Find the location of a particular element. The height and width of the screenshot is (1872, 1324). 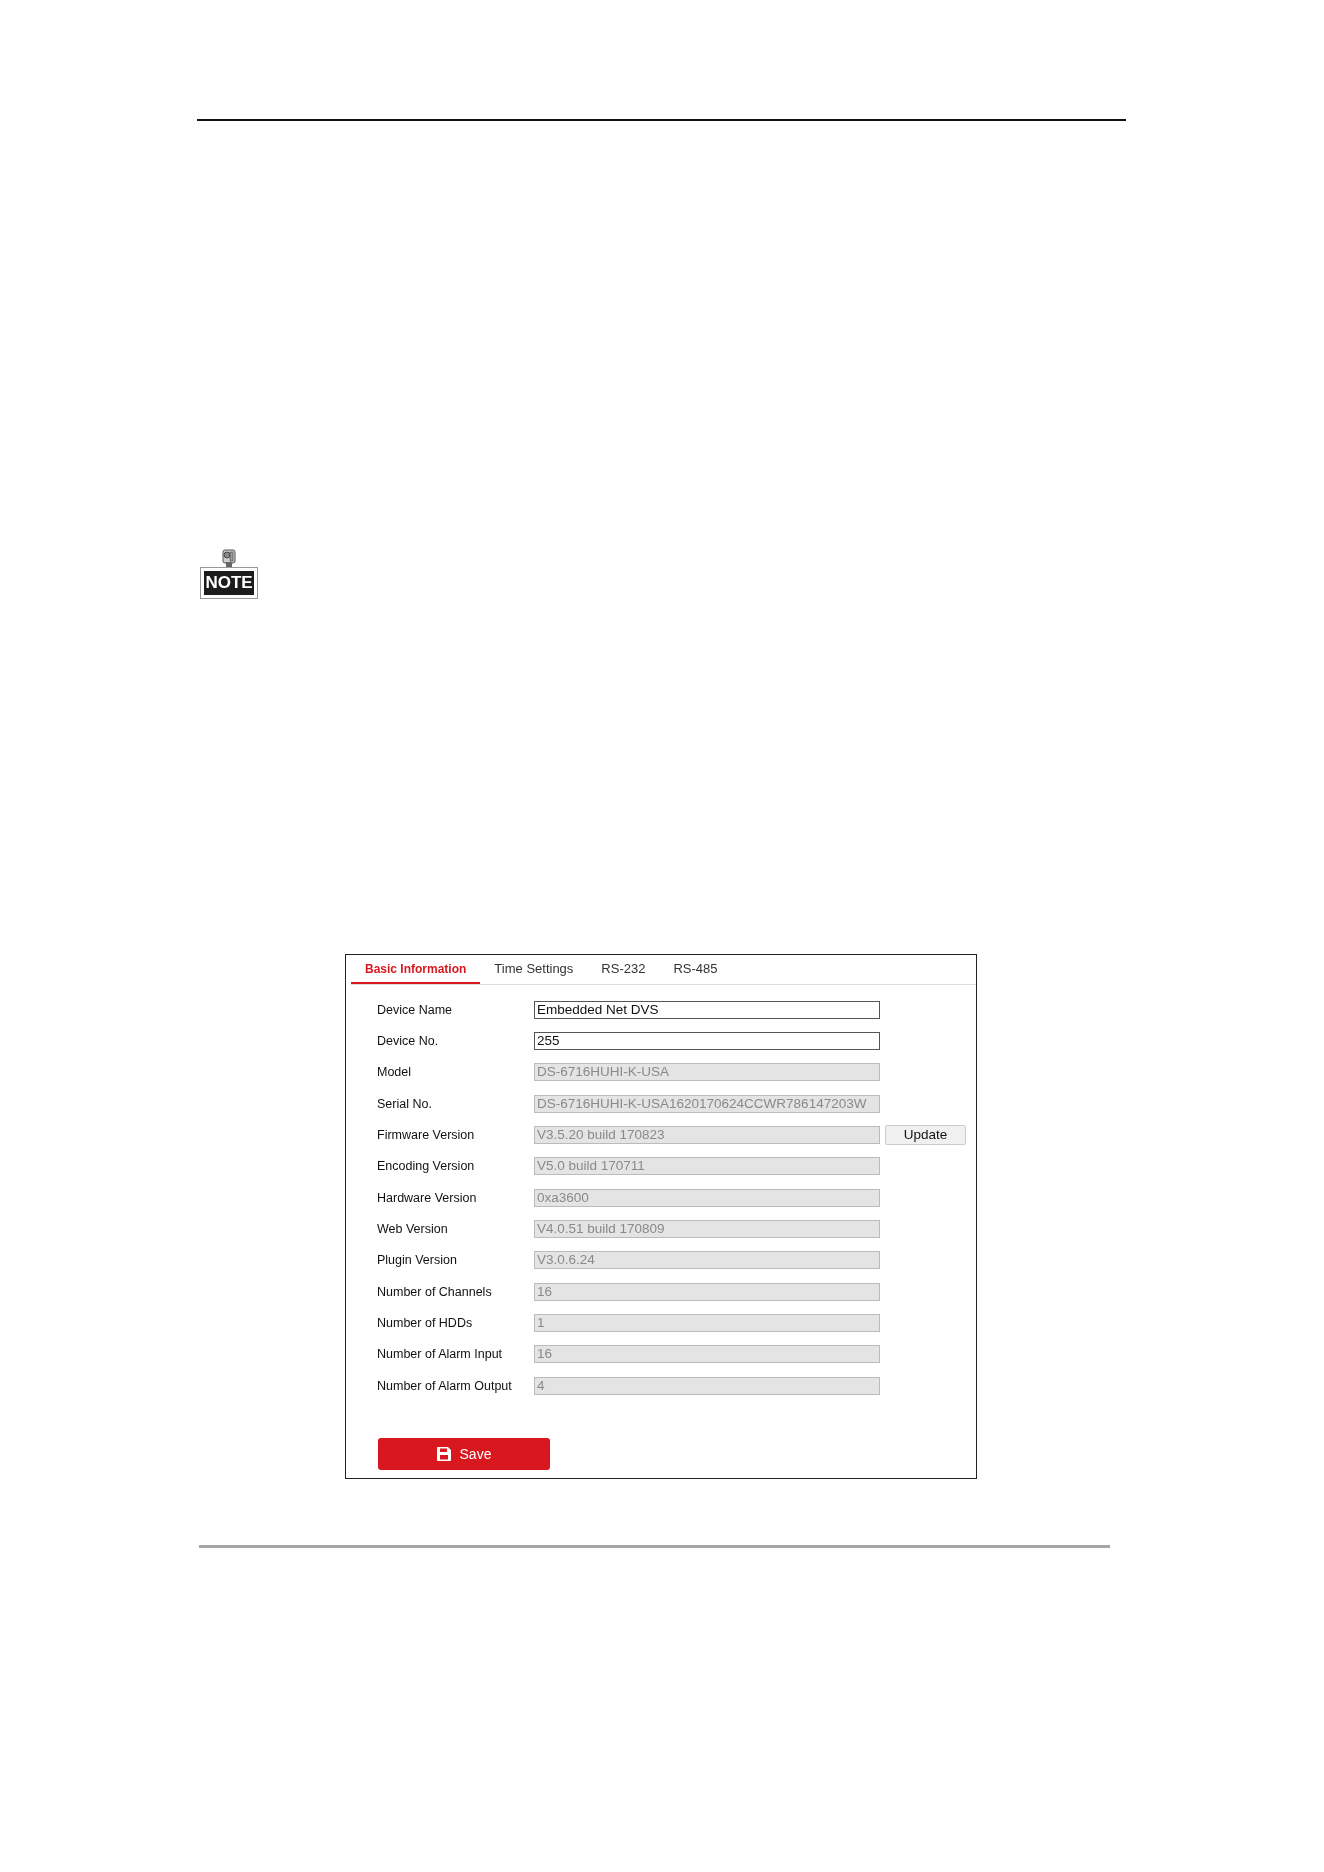

save-button: Save is located at coordinates (464, 1454).